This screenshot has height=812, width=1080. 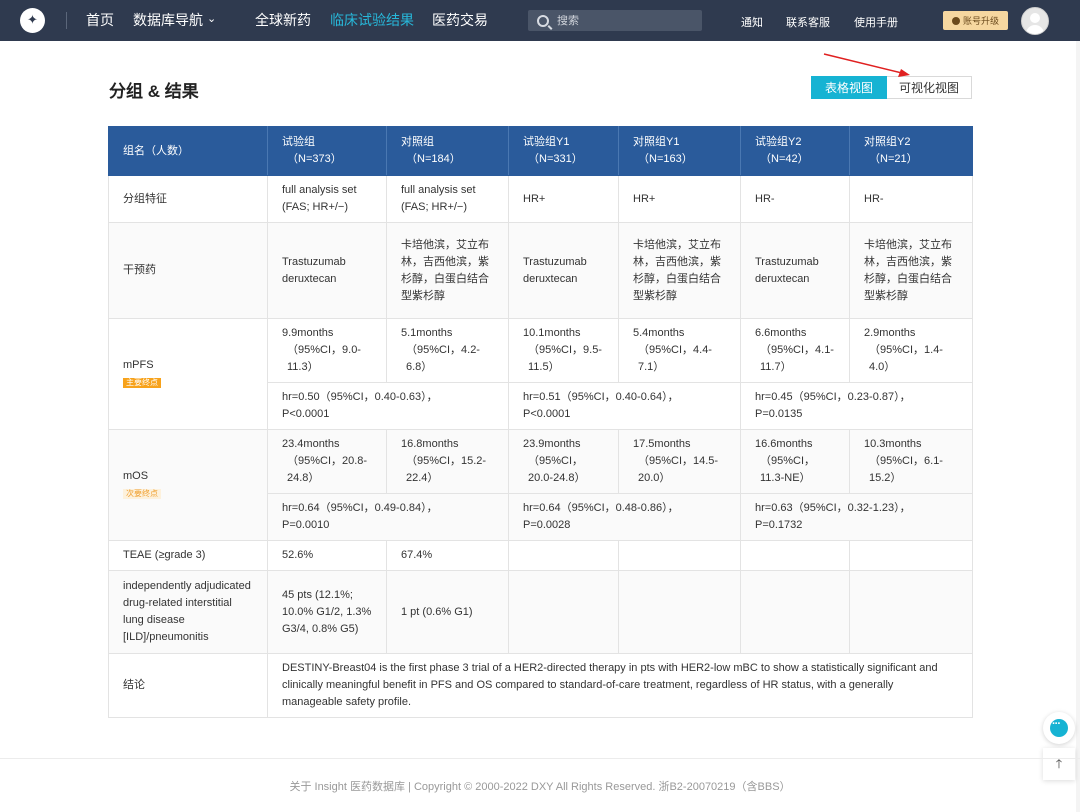 What do you see at coordinates (752, 22) in the screenshot?
I see `nav-notifications: 通知` at bounding box center [752, 22].